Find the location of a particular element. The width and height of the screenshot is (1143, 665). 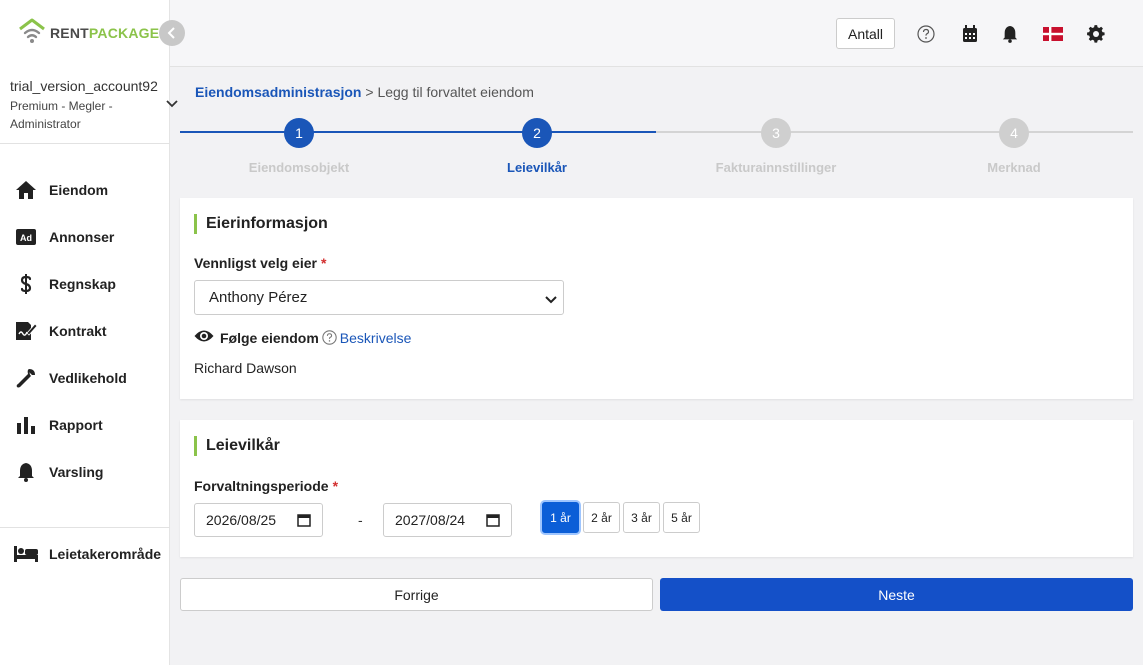

svg-text: Ad is located at coordinates (26, 238).